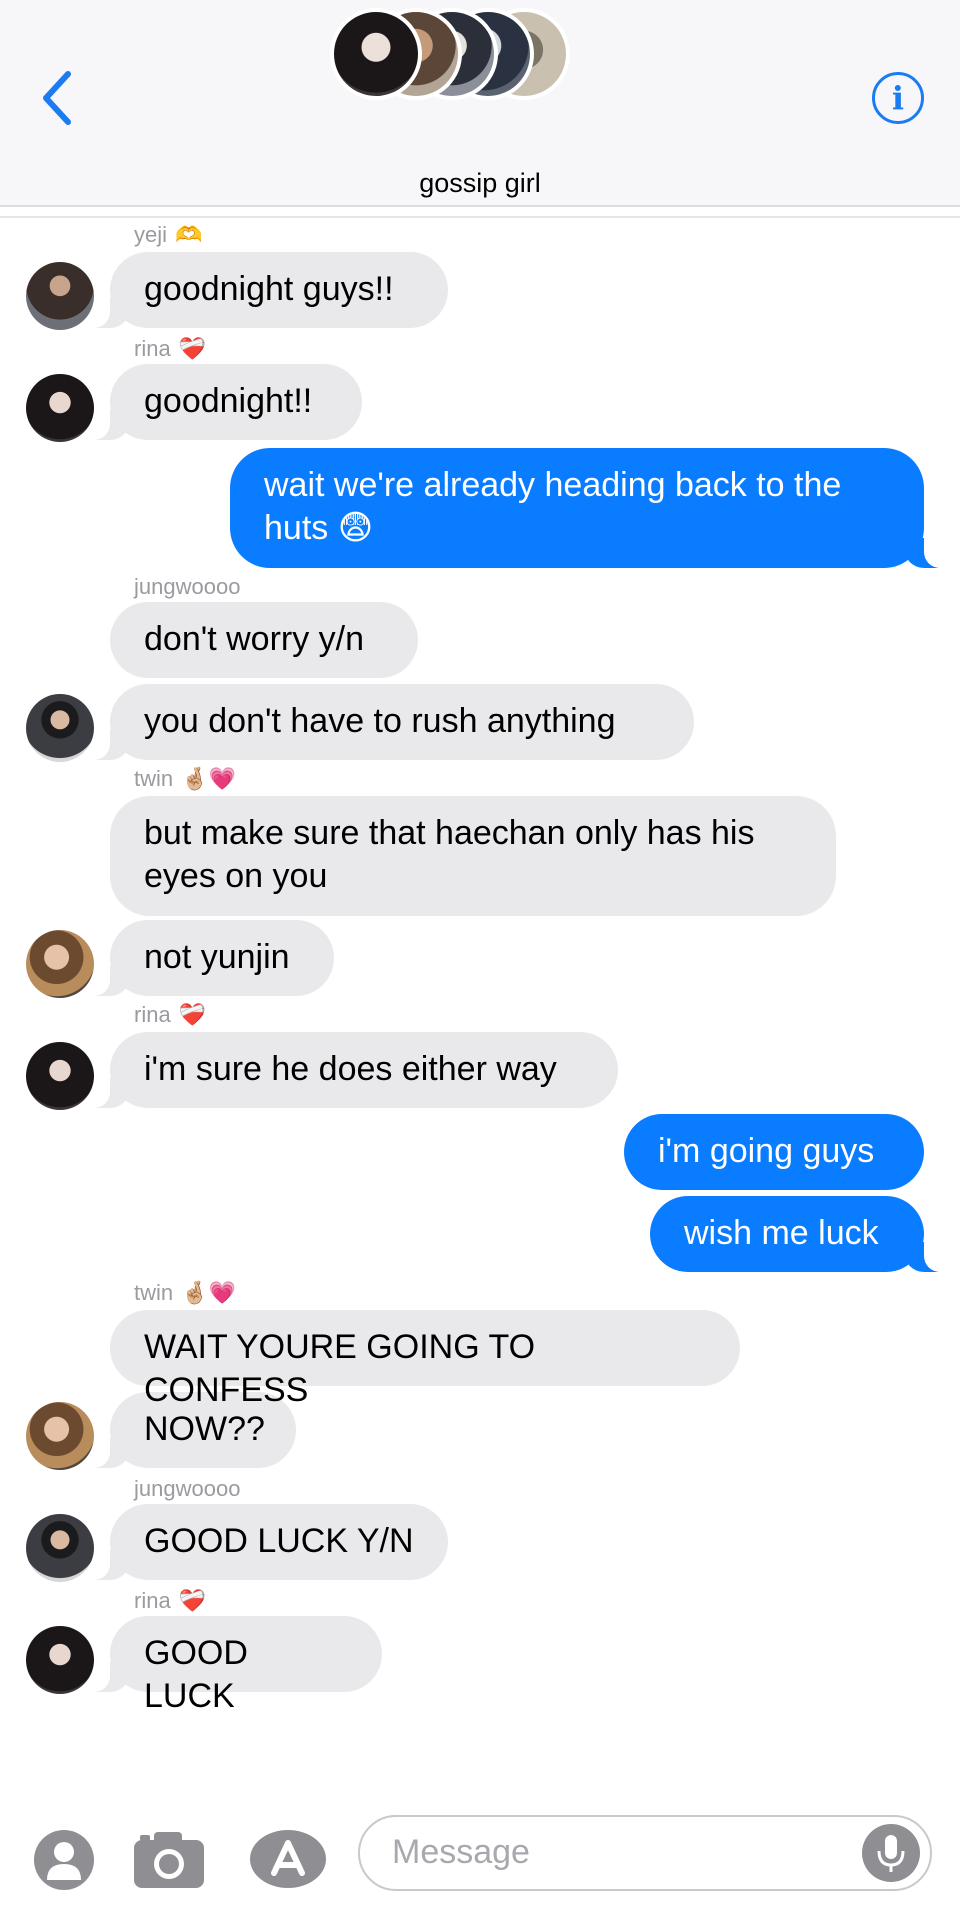 This screenshot has width=960, height=1920. I want to click on contact-icon, so click(64, 1860).